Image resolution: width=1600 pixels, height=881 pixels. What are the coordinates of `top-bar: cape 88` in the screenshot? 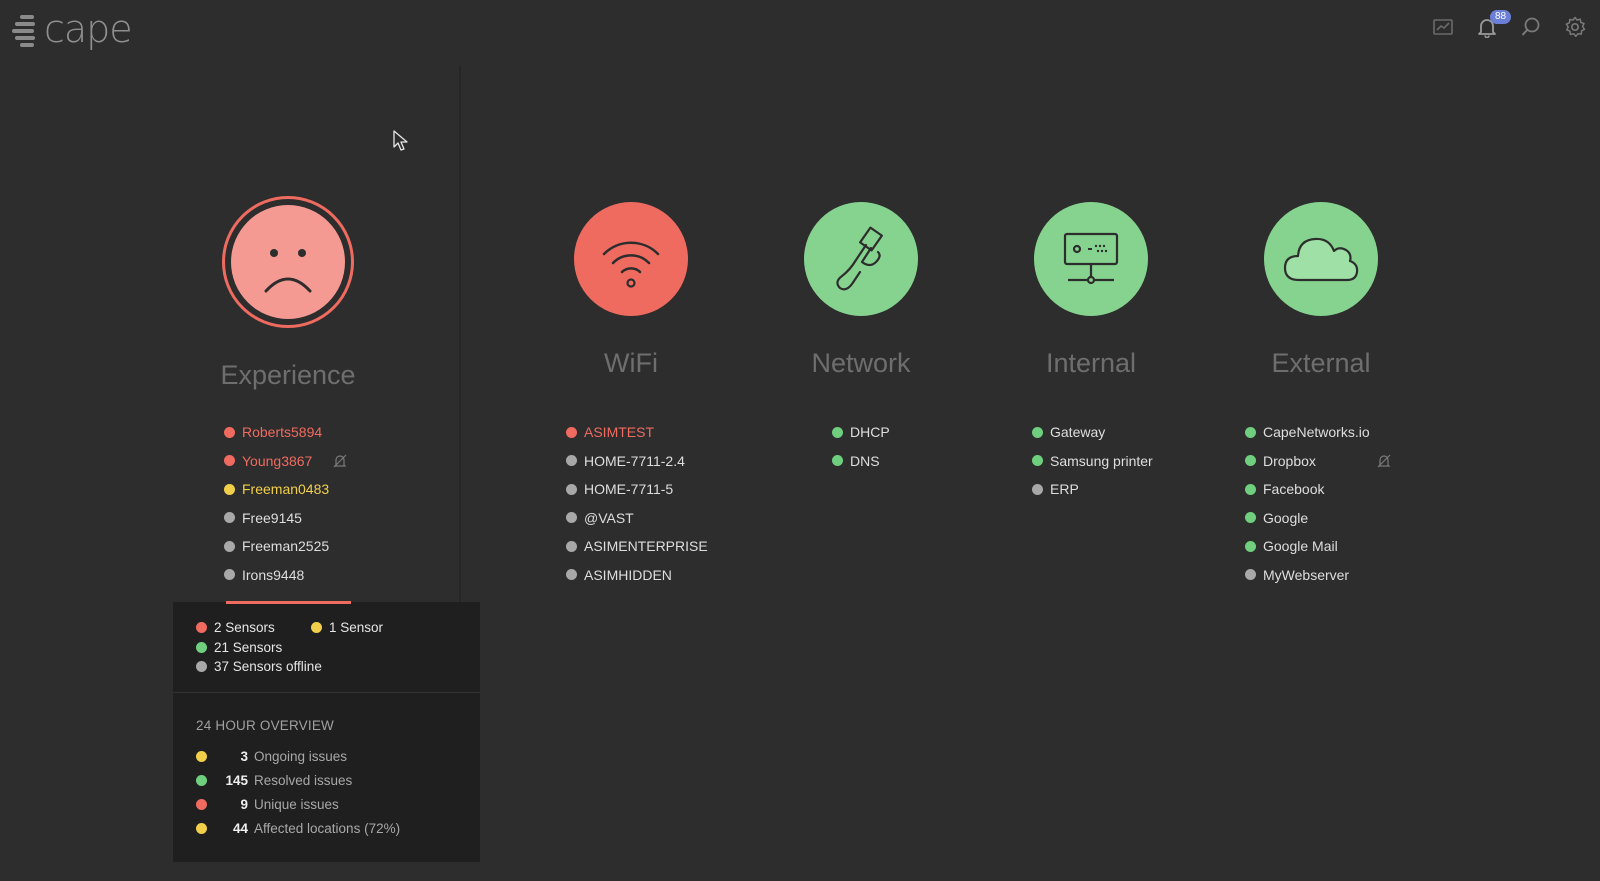 It's located at (800, 32).